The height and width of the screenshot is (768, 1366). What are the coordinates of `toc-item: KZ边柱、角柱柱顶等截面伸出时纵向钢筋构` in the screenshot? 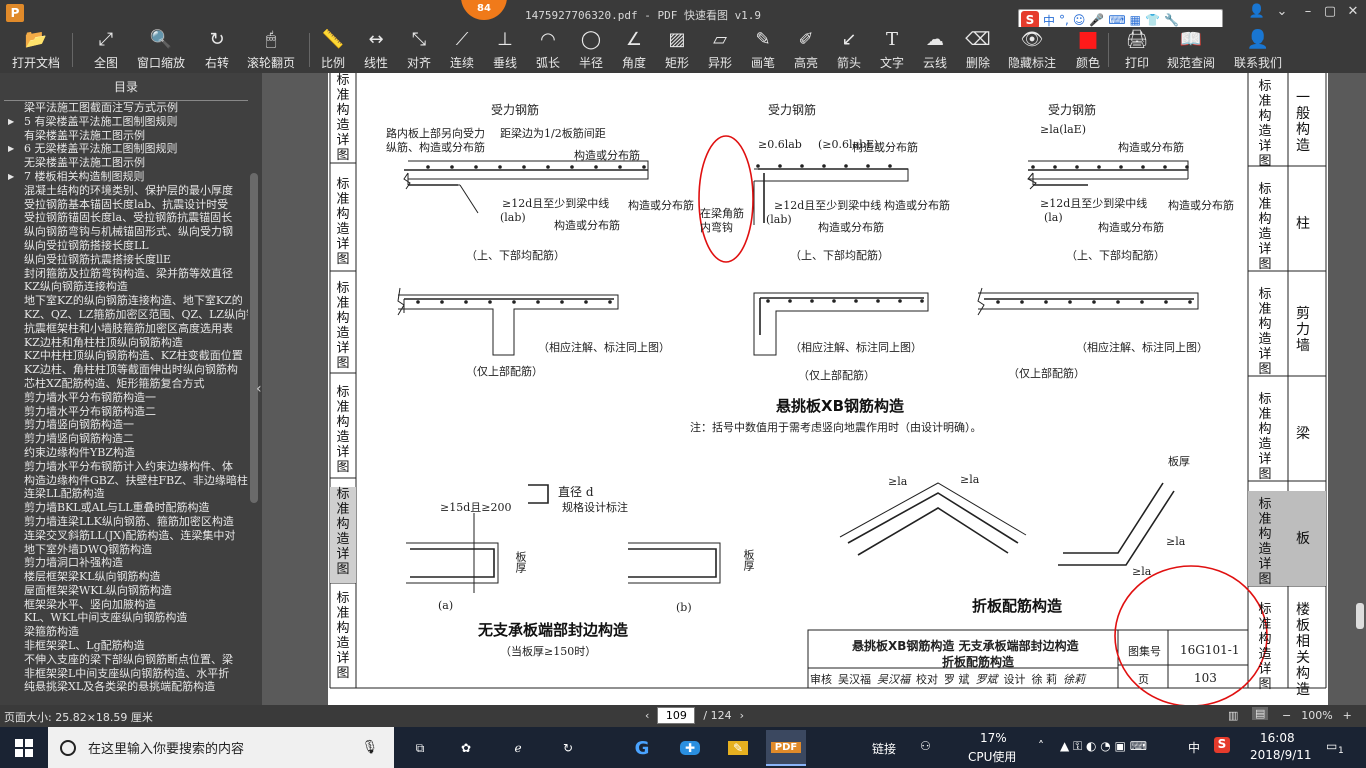 It's located at (124, 370).